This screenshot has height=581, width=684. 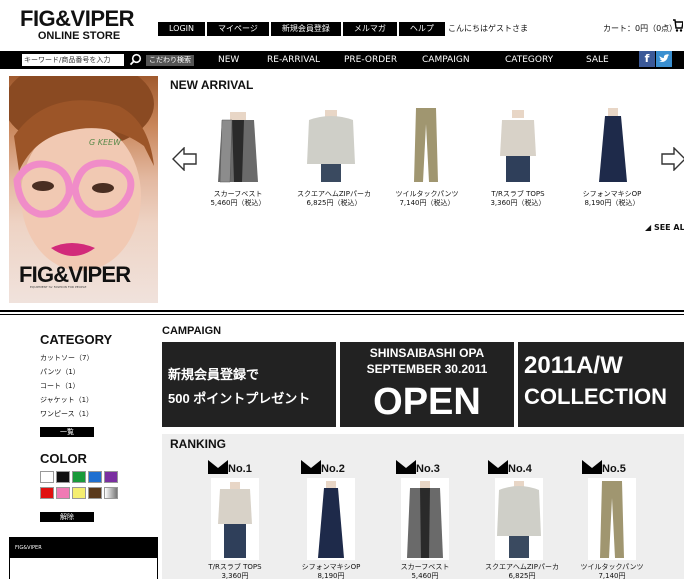 What do you see at coordinates (664, 59) in the screenshot?
I see `twitter-icon` at bounding box center [664, 59].